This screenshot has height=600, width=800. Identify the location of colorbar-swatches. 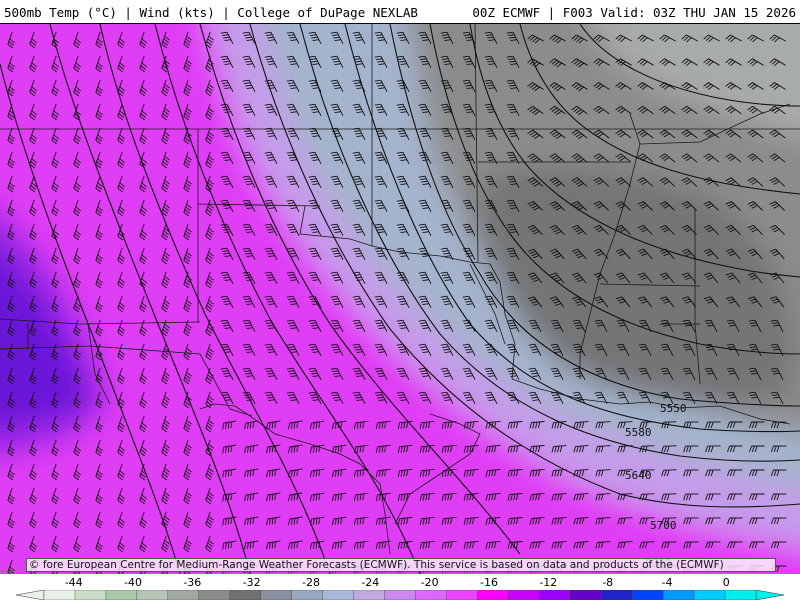
(400, 595).